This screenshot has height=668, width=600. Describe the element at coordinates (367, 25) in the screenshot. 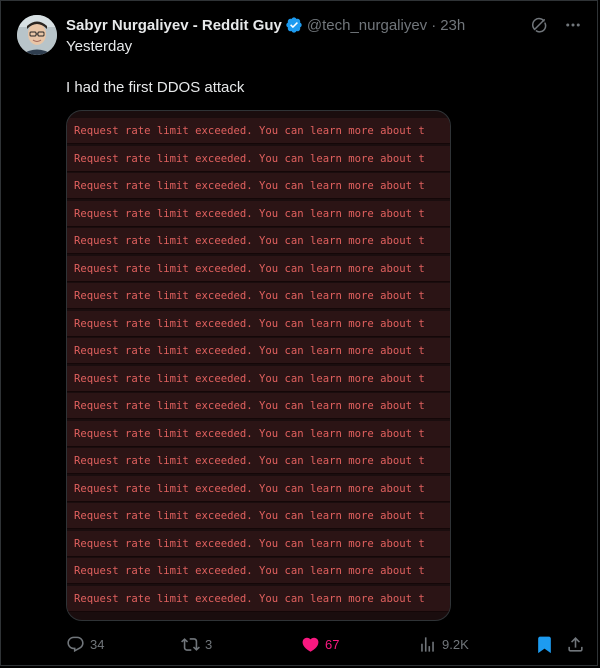

I see `author-handle: @tech_nurgaliyev` at that location.